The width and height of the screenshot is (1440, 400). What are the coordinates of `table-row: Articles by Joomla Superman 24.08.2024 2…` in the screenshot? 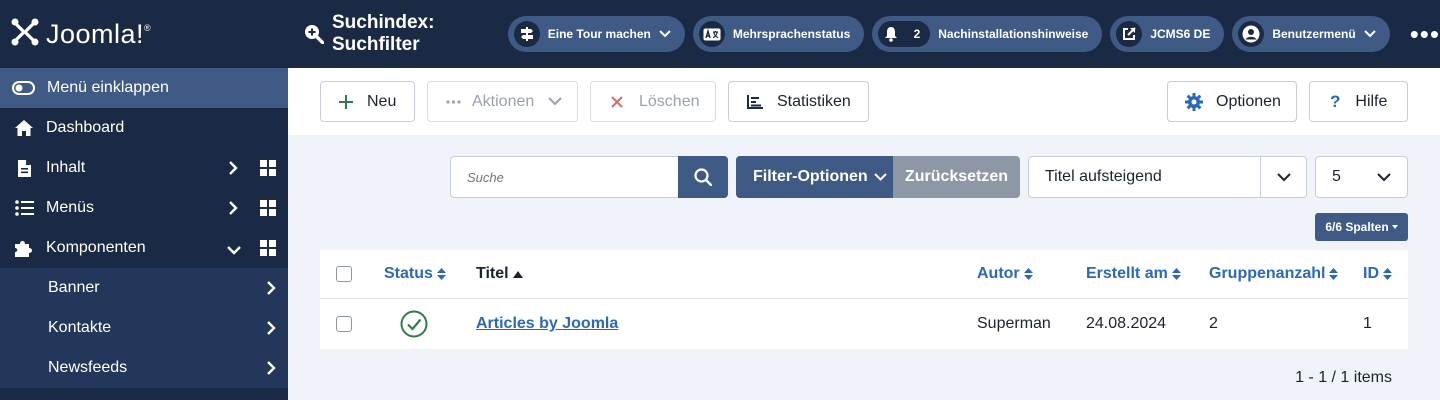 It's located at (864, 324).